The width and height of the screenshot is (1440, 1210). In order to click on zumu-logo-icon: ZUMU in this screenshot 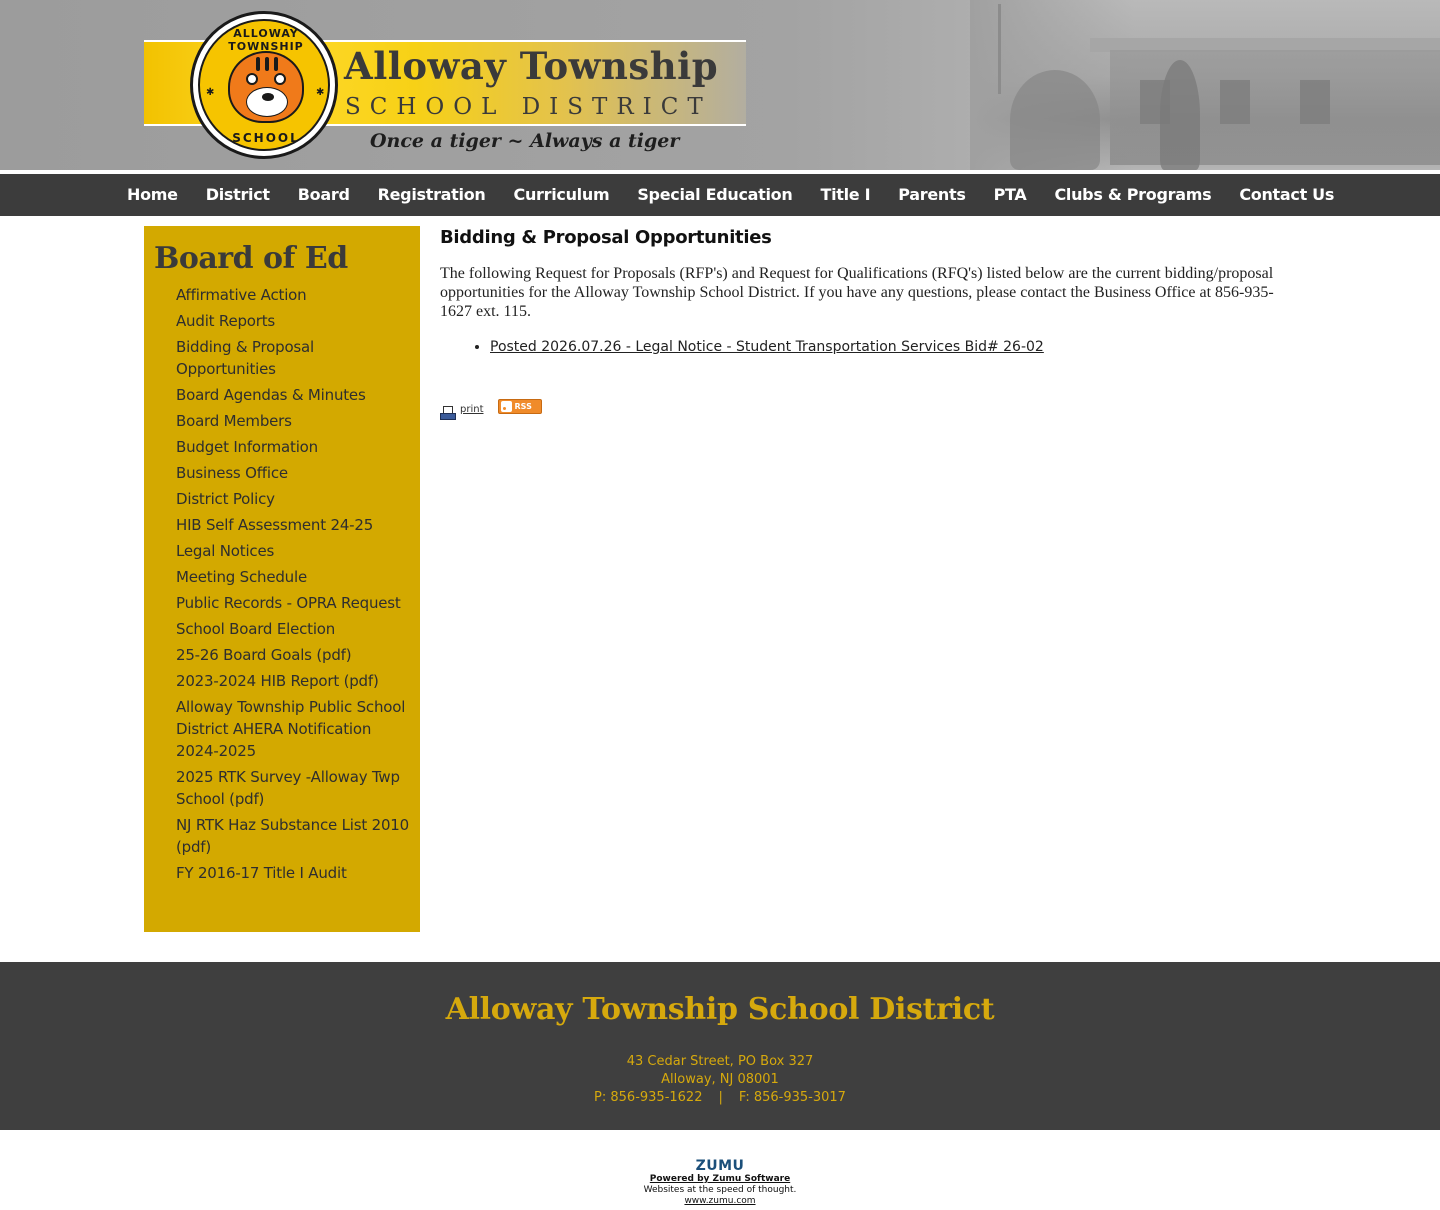, I will do `click(720, 1166)`.